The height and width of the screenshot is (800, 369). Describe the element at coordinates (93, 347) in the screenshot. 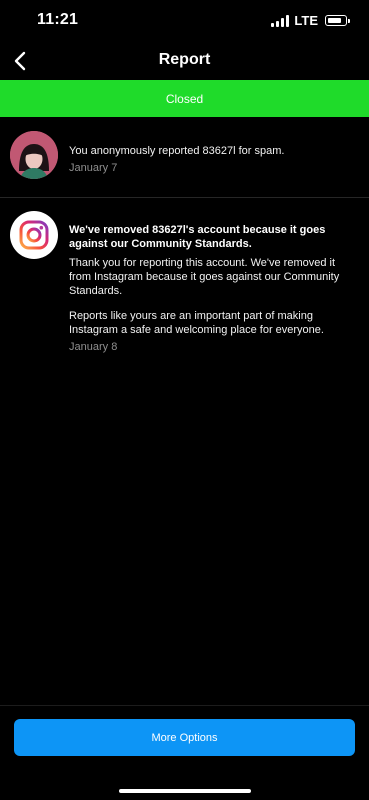

I see `removal-date: January 8` at that location.